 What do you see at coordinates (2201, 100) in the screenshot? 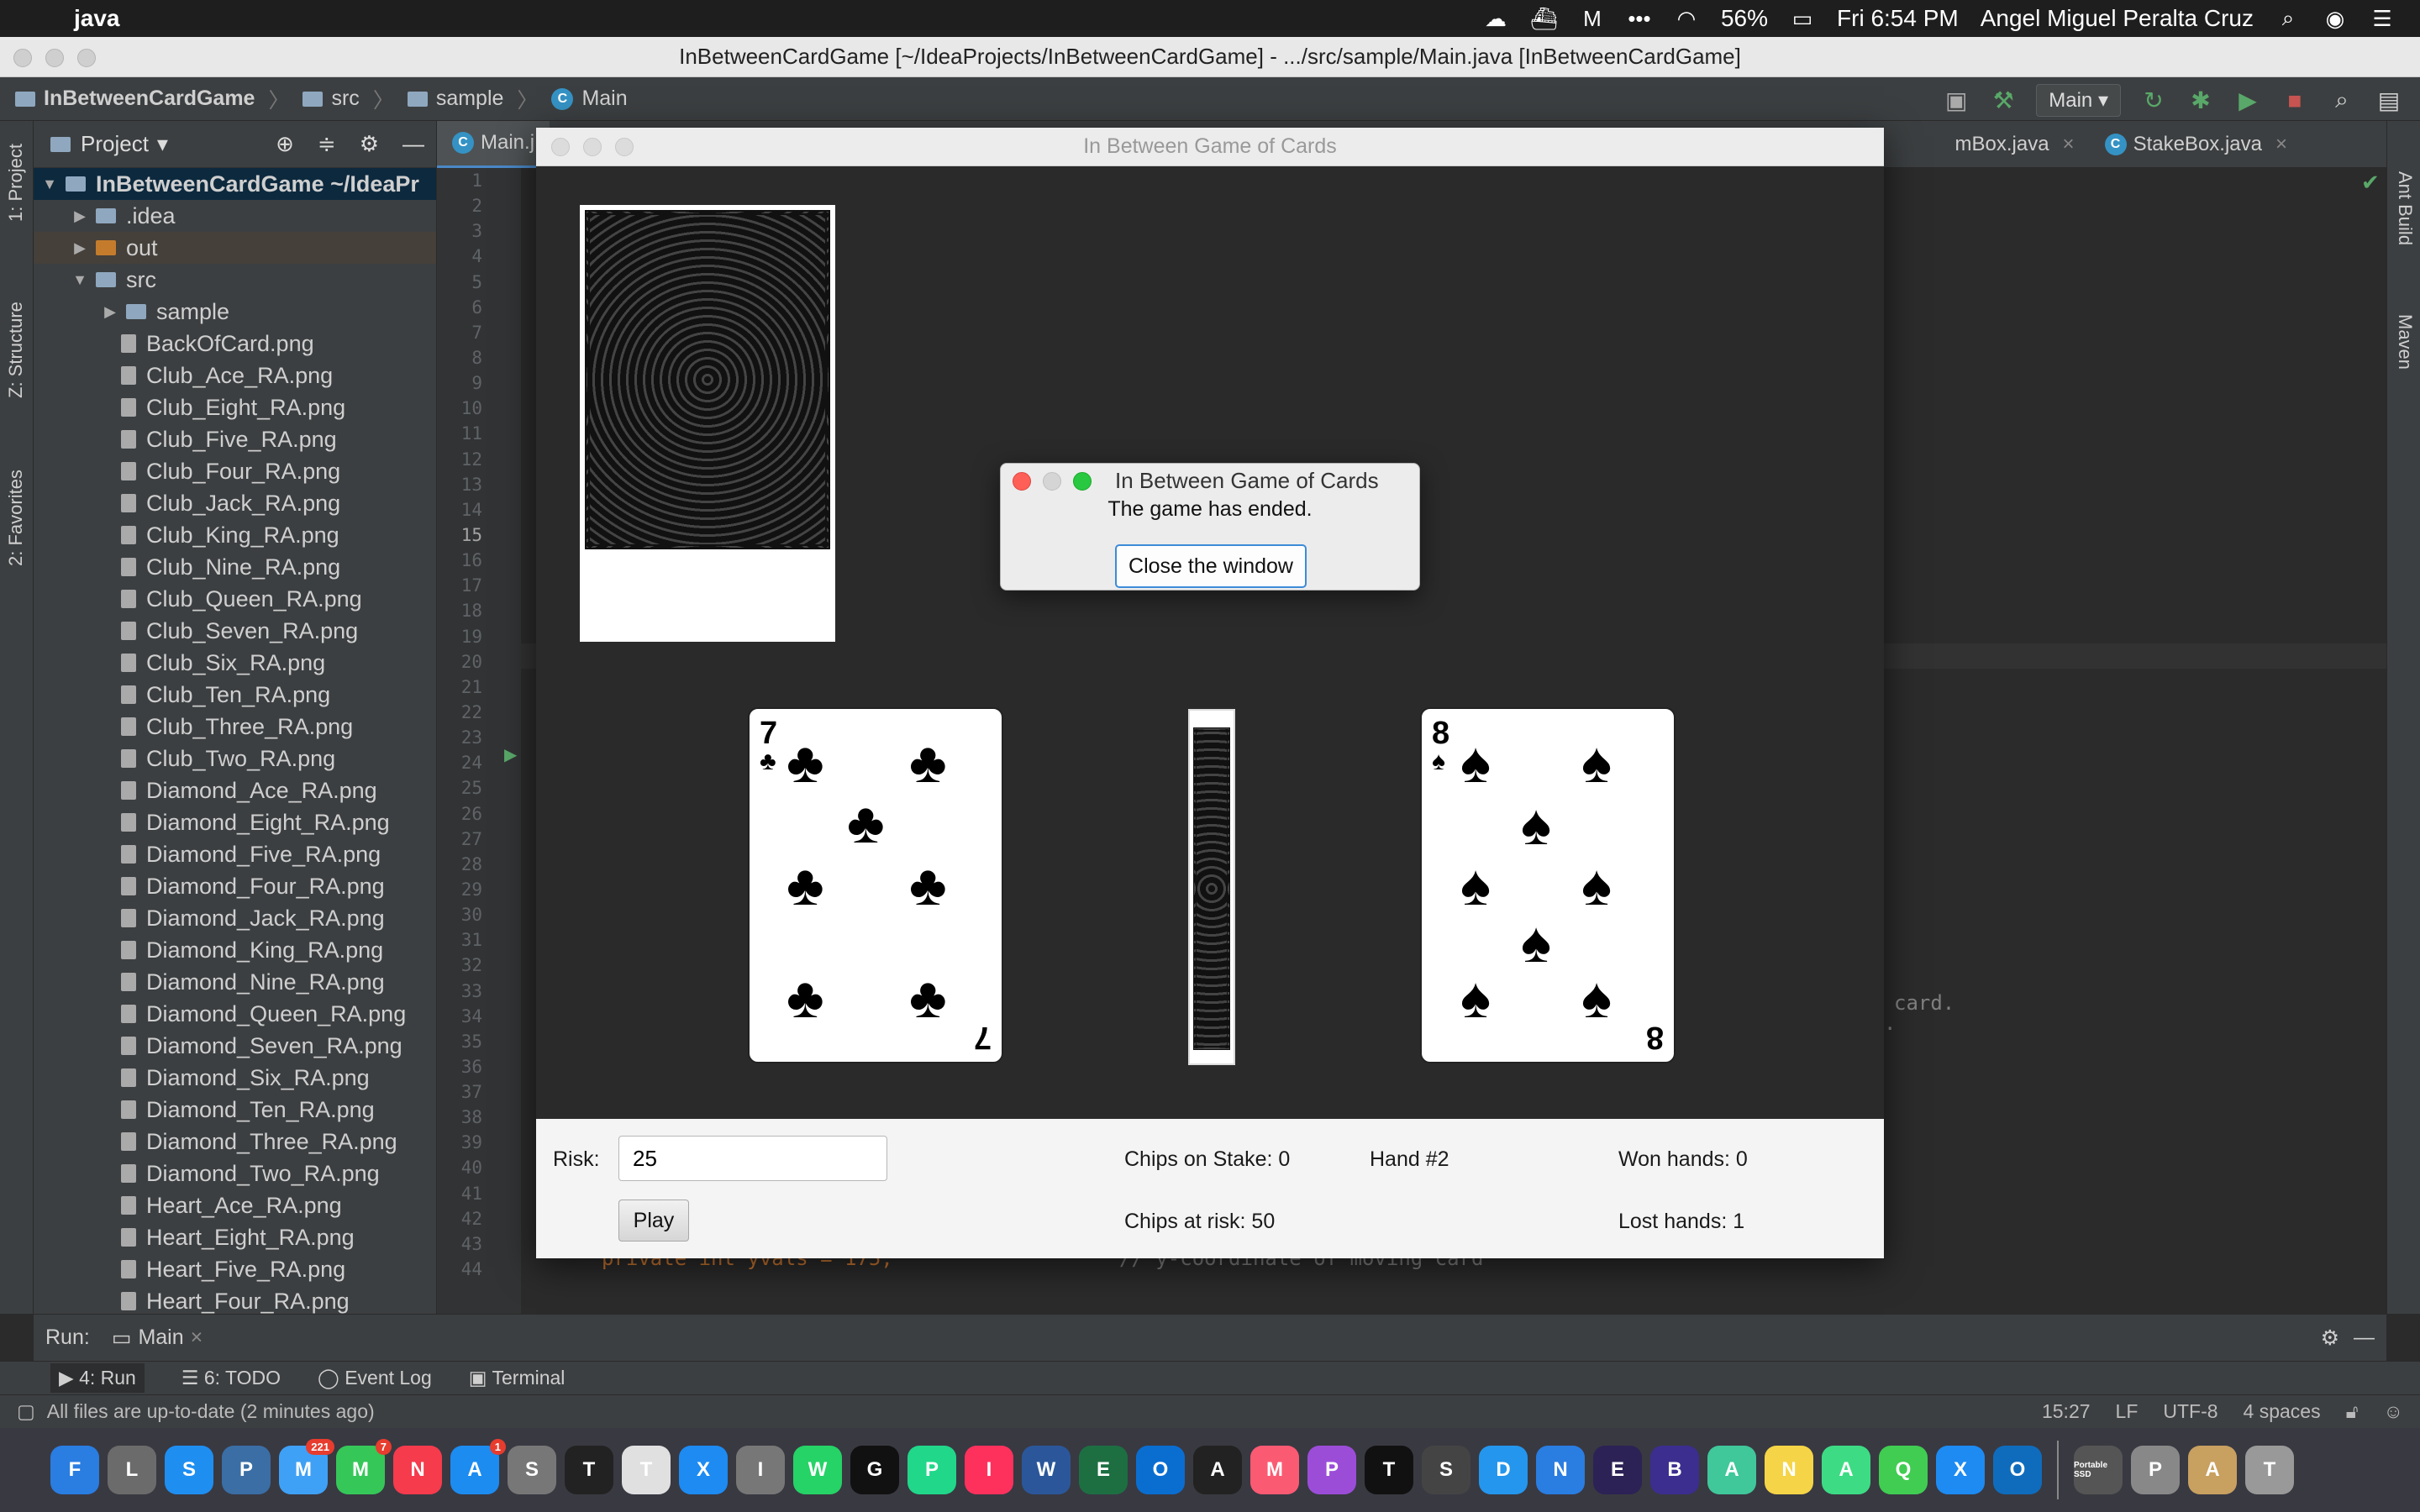
I see `debug-bug-icon: ✱` at bounding box center [2201, 100].